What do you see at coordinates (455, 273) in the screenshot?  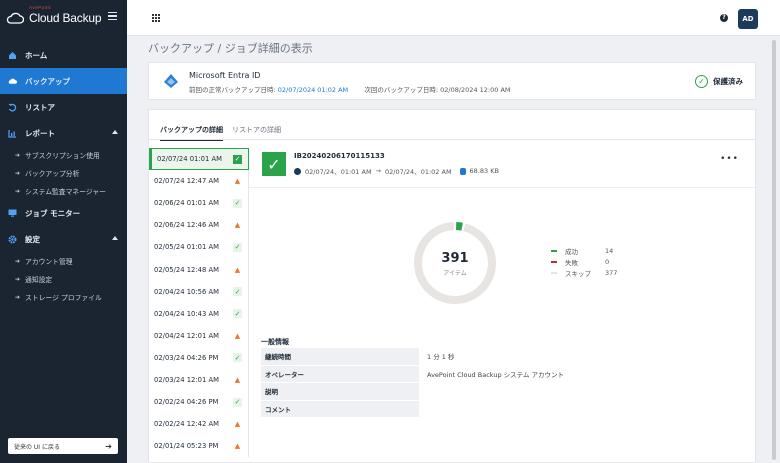 I see `donut-total-label: アイテム` at bounding box center [455, 273].